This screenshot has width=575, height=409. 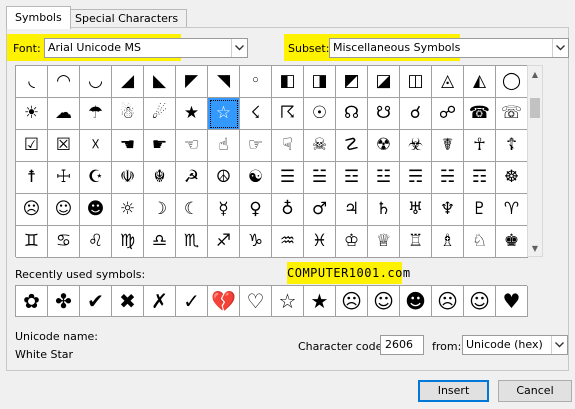 I want to click on recent-symbol-cell: 💔, so click(x=224, y=301).